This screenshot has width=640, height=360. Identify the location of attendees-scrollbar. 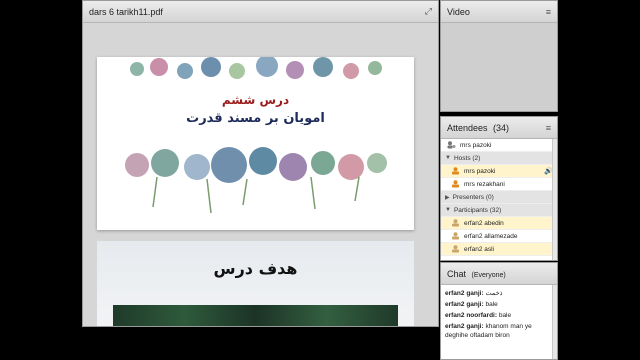
(554, 199).